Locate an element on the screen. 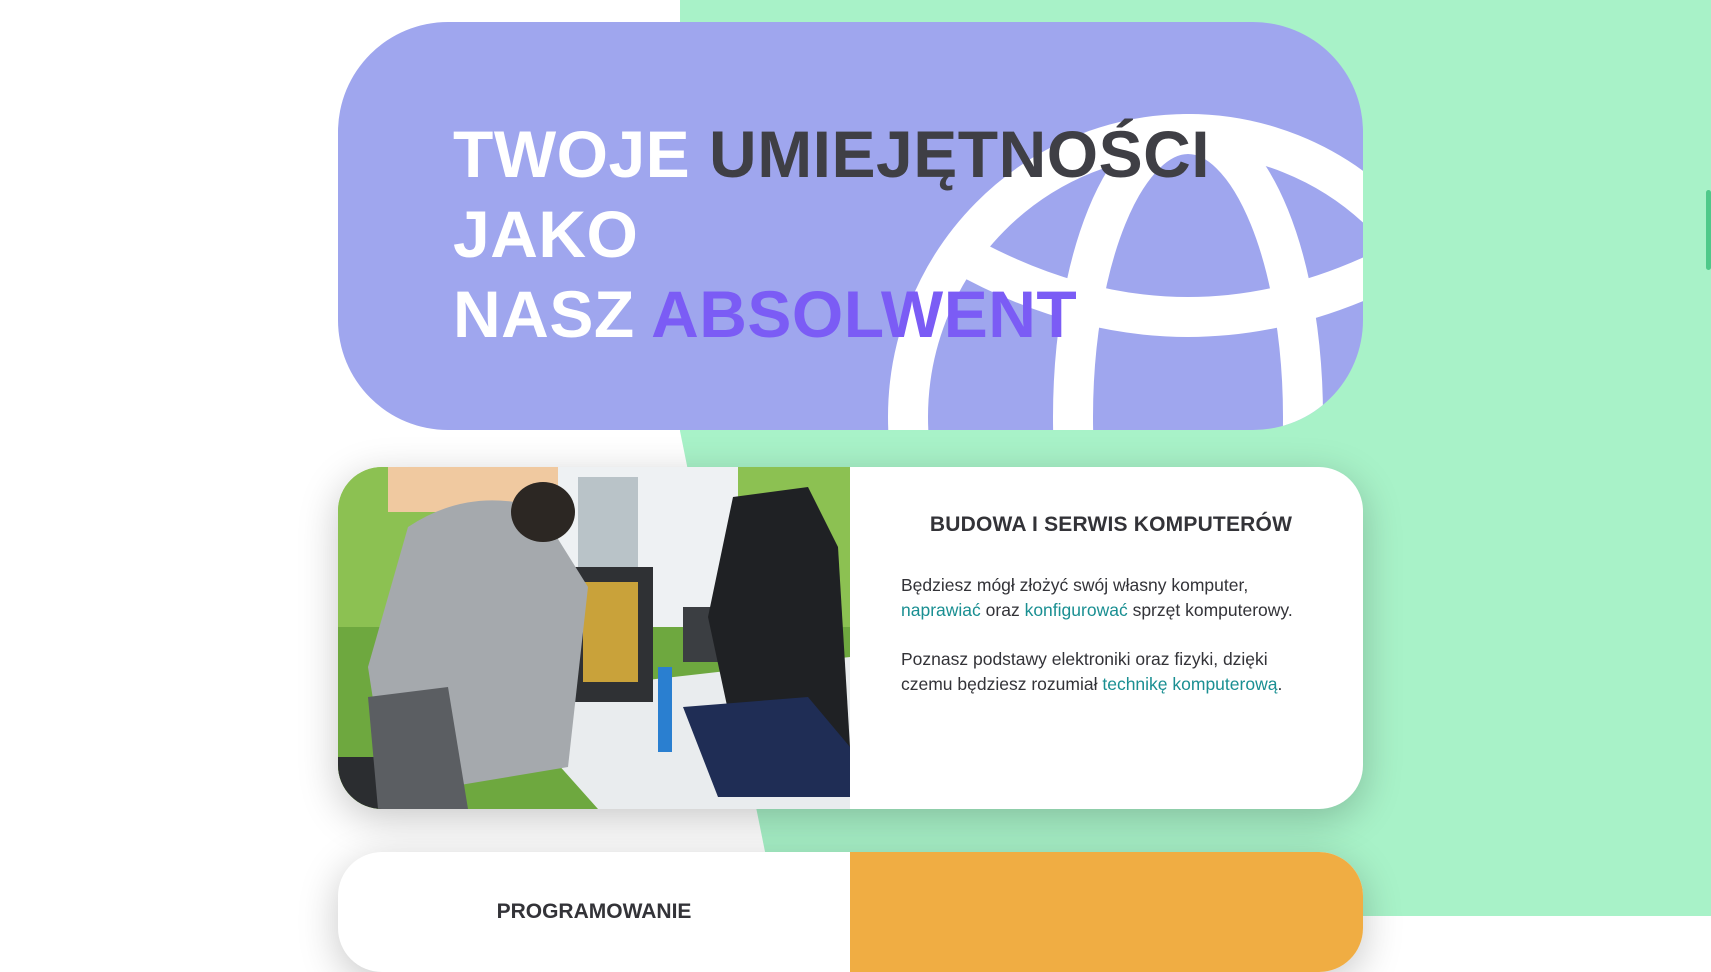 The width and height of the screenshot is (1711, 972). hero-word-umiejetnosci: UMIEJĘTNOŚCI is located at coordinates (960, 154).